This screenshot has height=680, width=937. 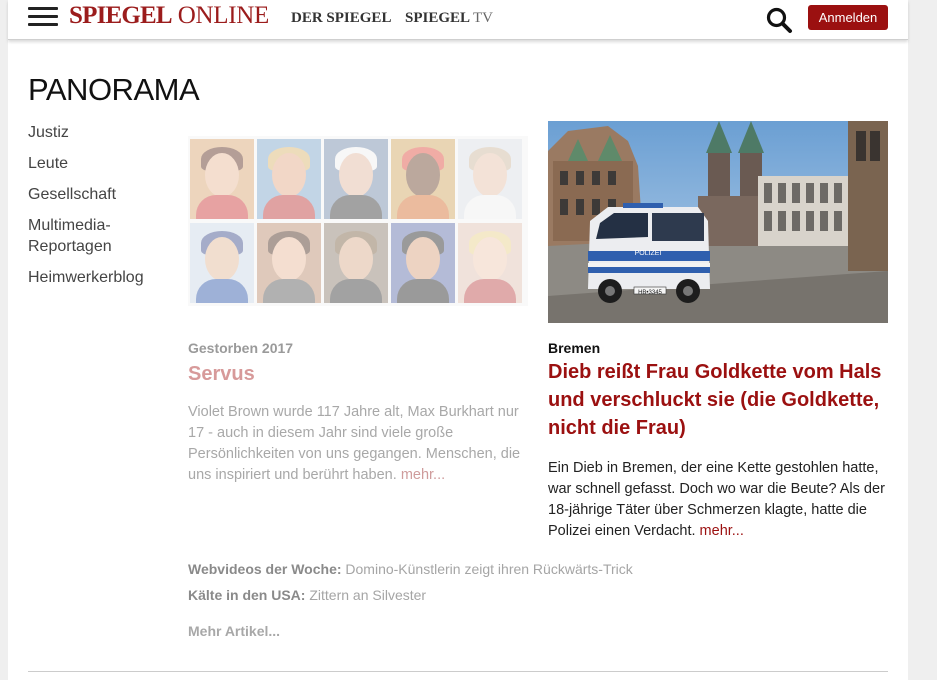 I want to click on nav-spiegel-tv: SPIEGEL TV, so click(x=449, y=18).